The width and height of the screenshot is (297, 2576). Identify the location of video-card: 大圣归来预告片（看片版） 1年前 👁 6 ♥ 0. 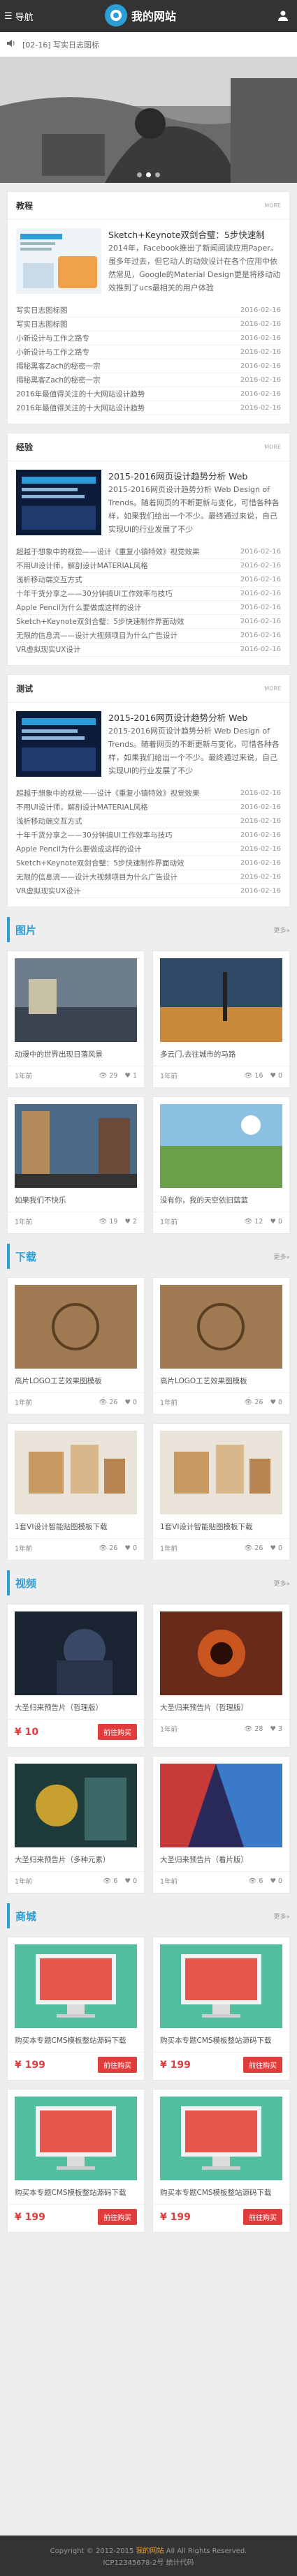
(221, 1824).